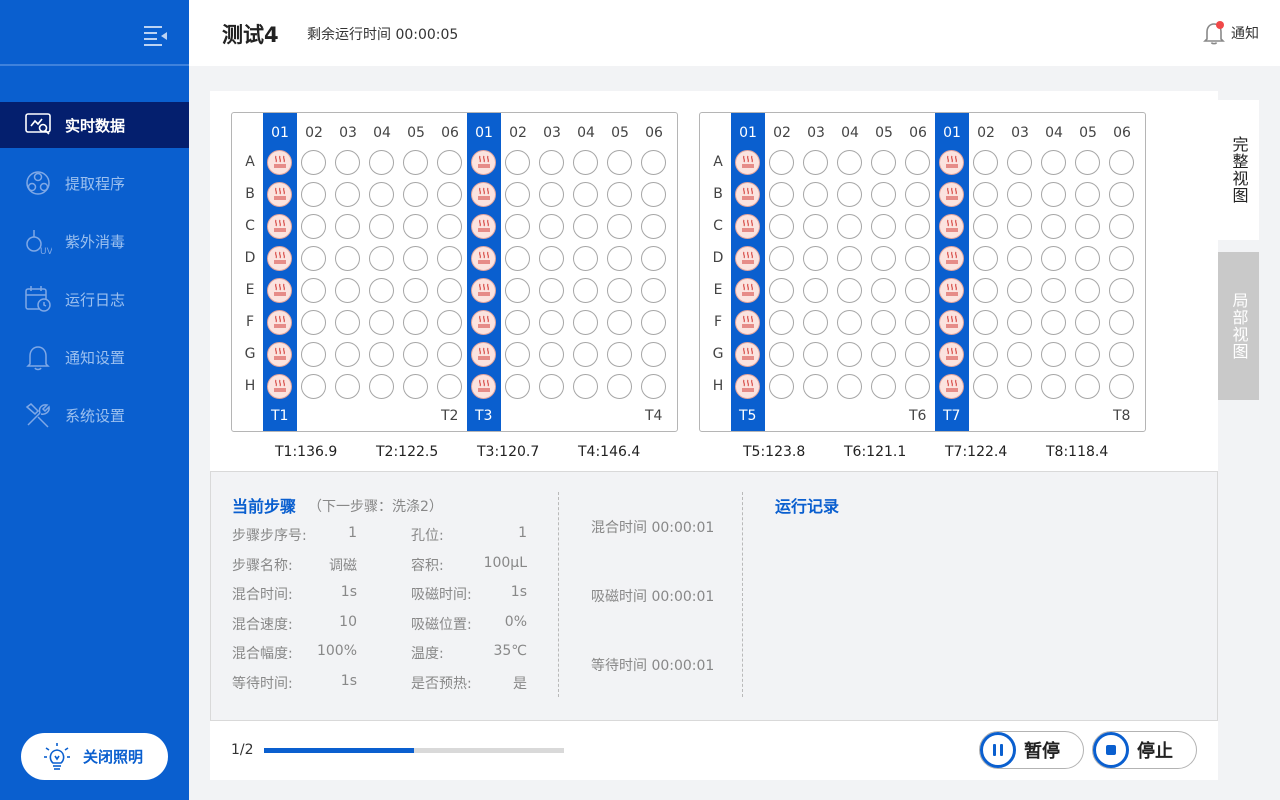 Image resolution: width=1280 pixels, height=800 pixels. What do you see at coordinates (94, 125) in the screenshot?
I see `sidebar-item-0: 实时数据` at bounding box center [94, 125].